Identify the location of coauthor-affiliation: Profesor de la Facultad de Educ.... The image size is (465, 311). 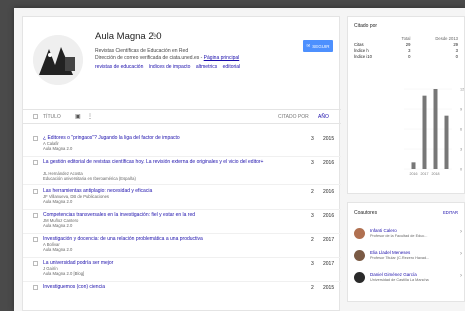
(399, 236).